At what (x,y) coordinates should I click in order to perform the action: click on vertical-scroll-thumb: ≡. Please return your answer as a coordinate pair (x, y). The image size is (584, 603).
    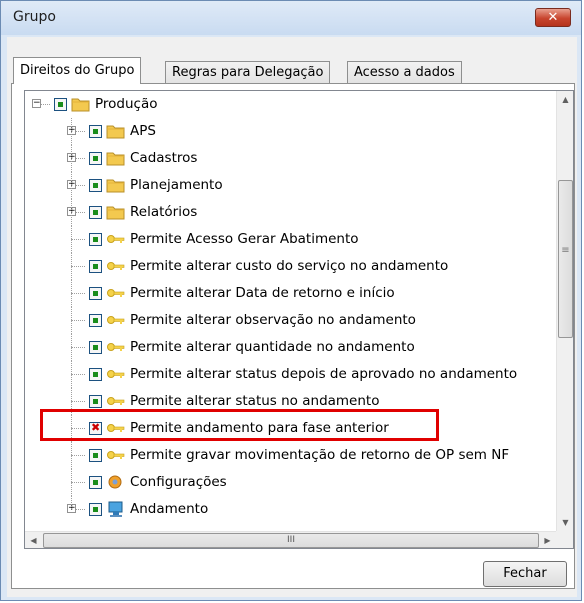
    Looking at the image, I should click on (565, 259).